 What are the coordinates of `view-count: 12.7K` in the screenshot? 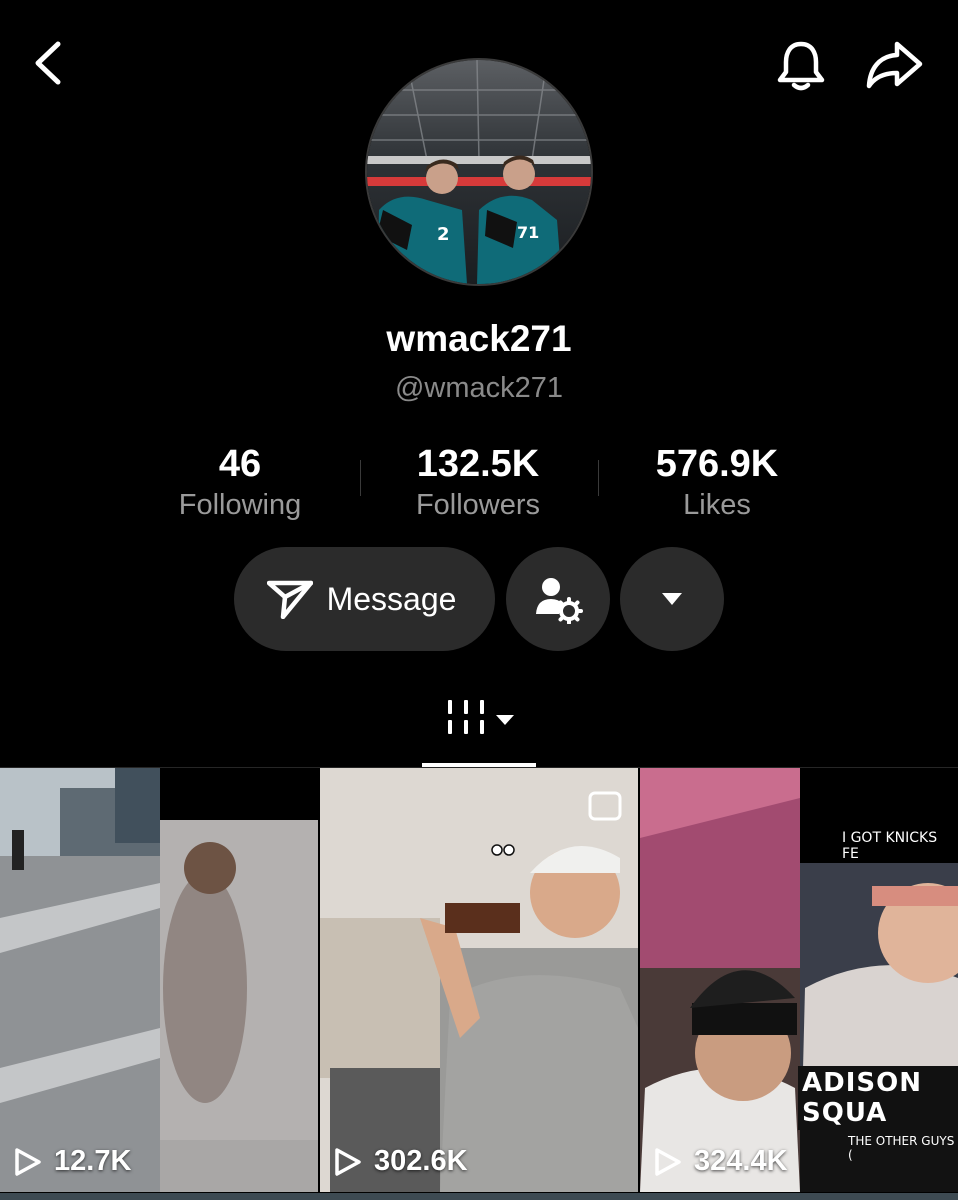 It's located at (72, 1161).